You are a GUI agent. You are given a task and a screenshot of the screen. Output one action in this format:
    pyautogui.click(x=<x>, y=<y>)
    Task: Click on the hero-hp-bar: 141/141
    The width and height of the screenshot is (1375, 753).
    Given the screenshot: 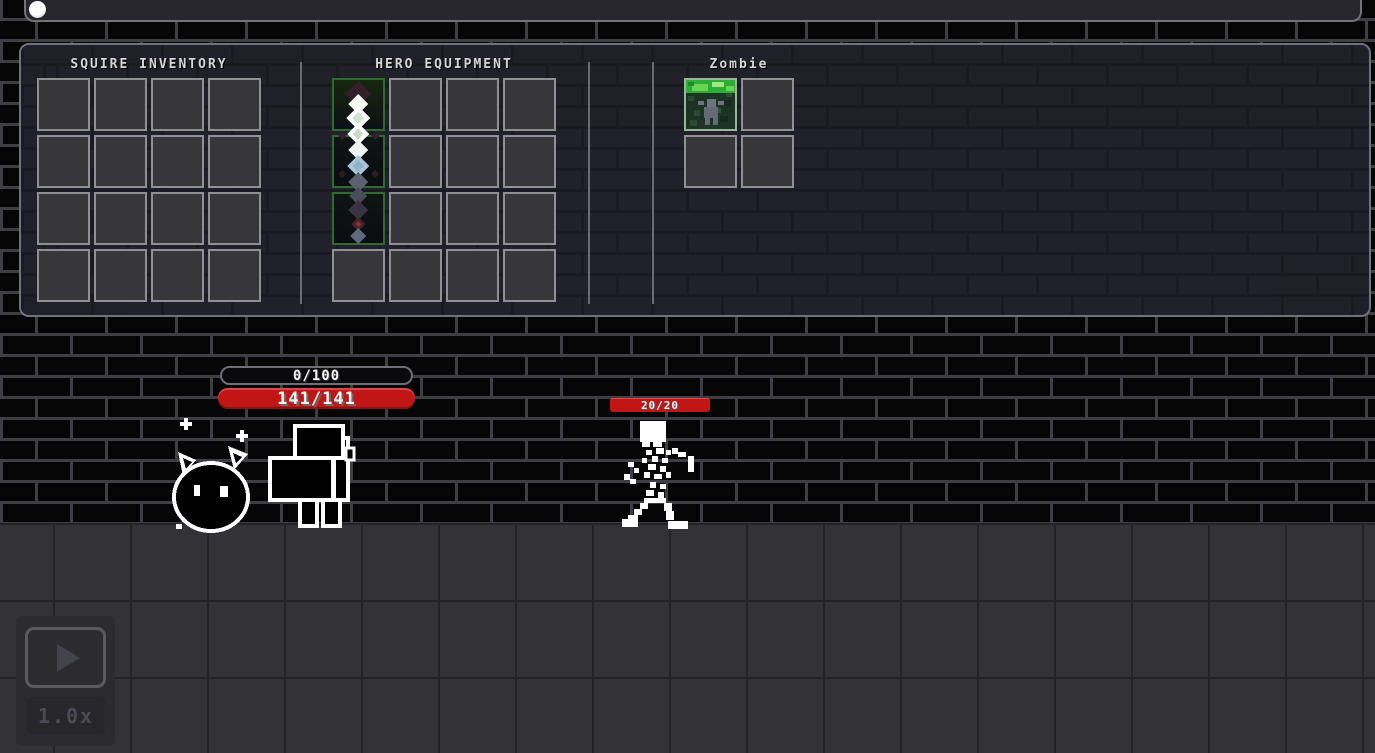 What is the action you would take?
    pyautogui.click(x=316, y=398)
    